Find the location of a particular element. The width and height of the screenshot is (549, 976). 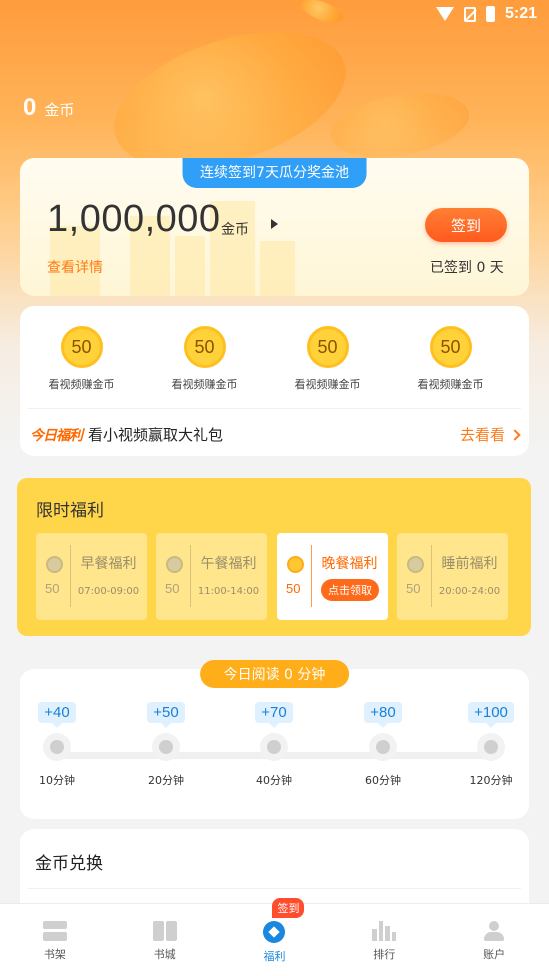

nav-item-welfare: 签到 福利 is located at coordinates (275, 937).